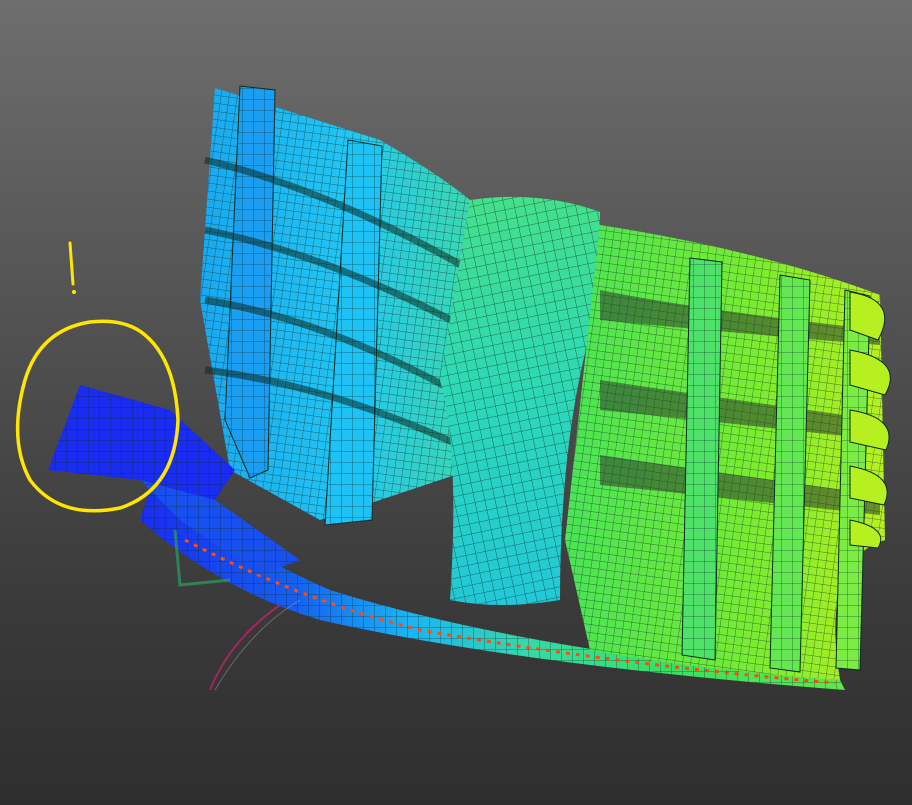 The image size is (912, 805). Describe the element at coordinates (74, 292) in the screenshot. I see `exclamation-dot-icon` at that location.